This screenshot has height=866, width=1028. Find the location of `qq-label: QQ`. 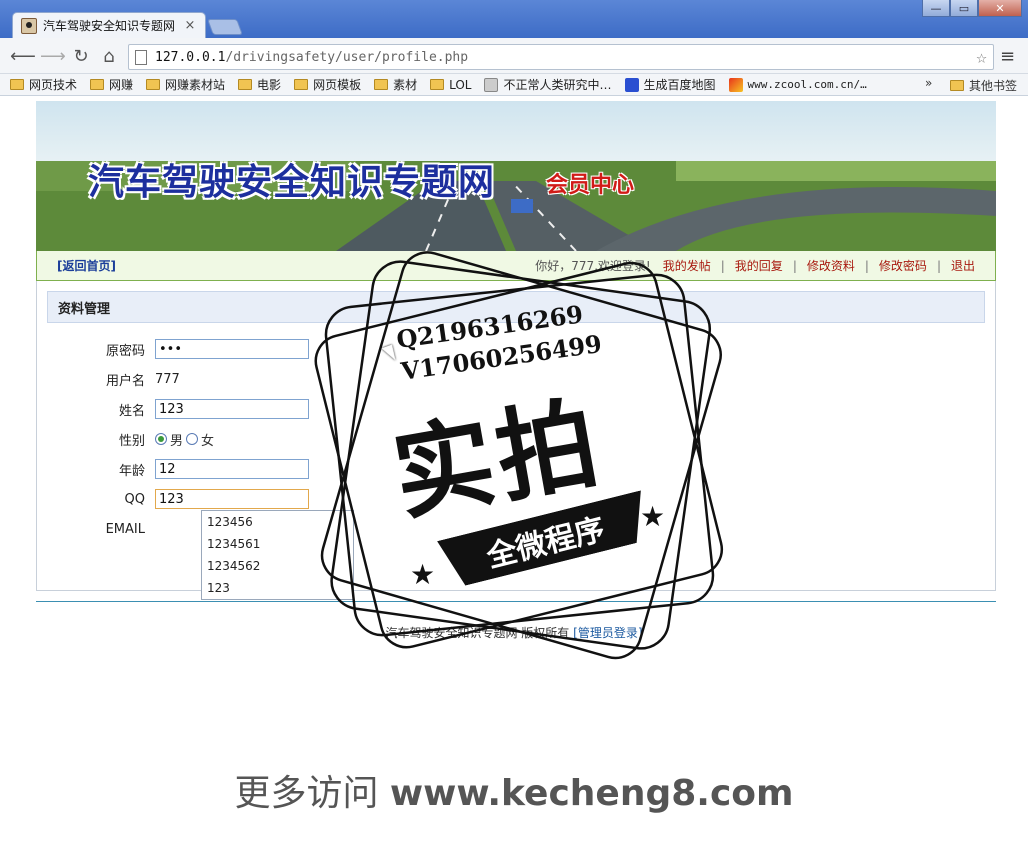

qq-label: QQ is located at coordinates (134, 499).